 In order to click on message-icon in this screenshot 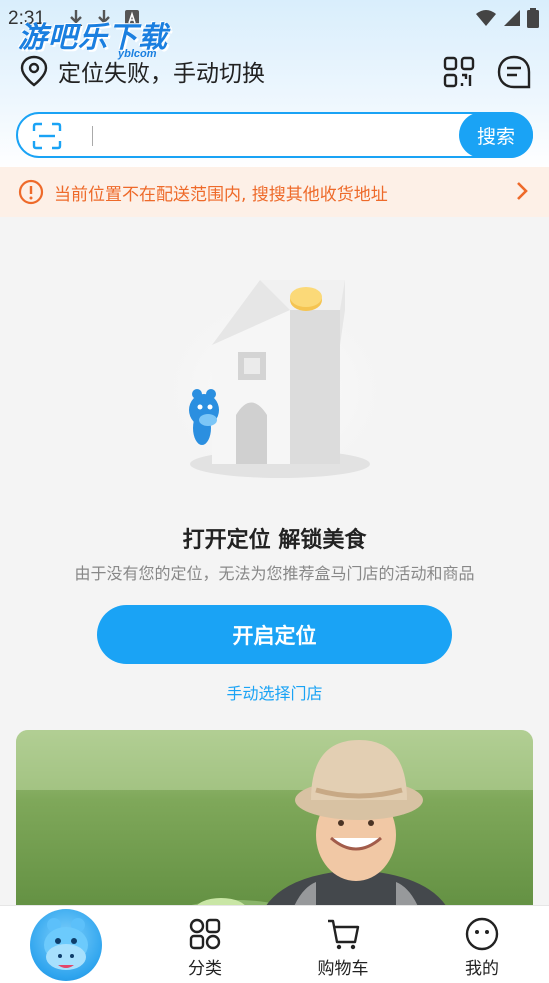, I will do `click(514, 72)`.